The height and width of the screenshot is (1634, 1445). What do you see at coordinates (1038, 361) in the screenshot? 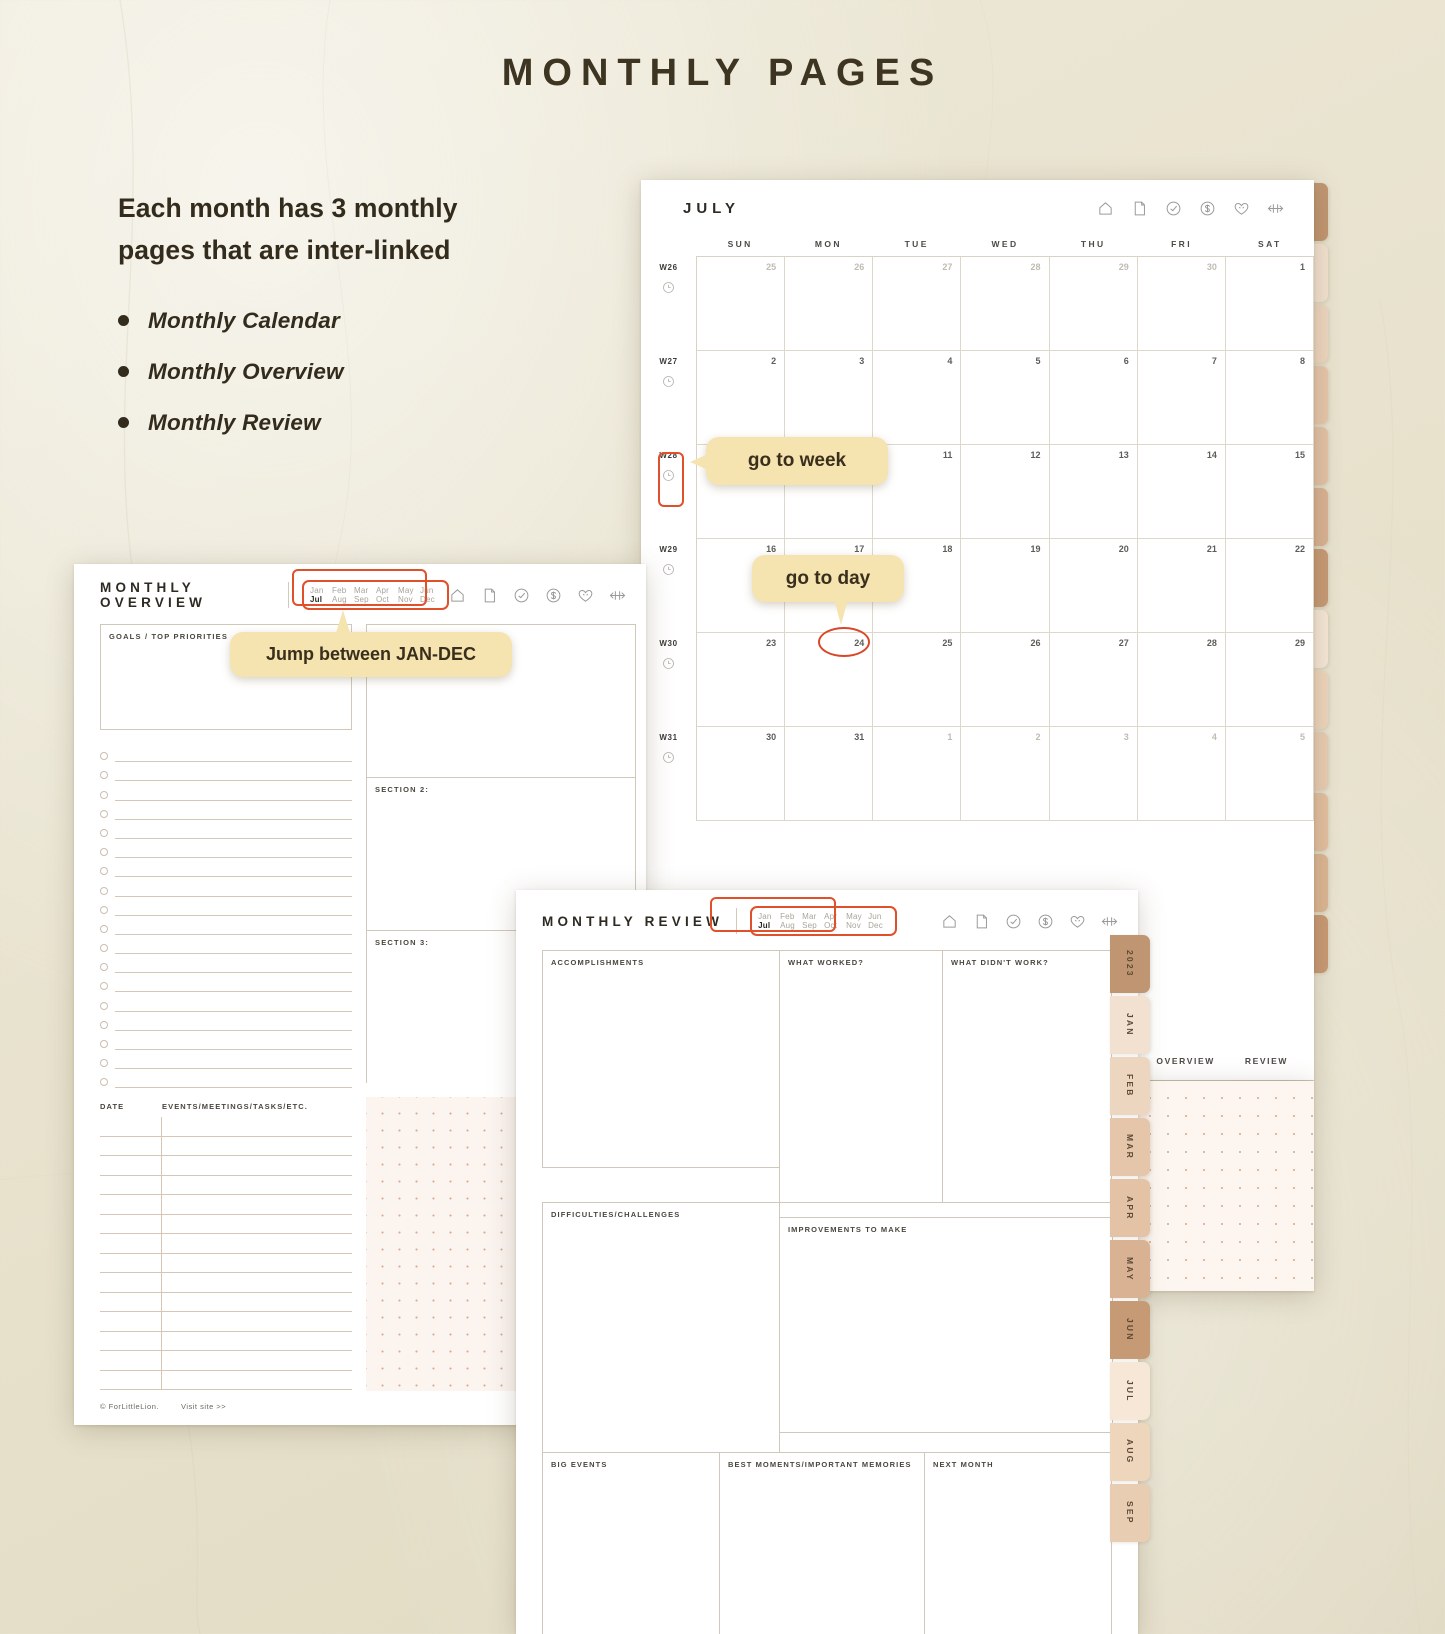
I see `day-number: 5` at bounding box center [1038, 361].